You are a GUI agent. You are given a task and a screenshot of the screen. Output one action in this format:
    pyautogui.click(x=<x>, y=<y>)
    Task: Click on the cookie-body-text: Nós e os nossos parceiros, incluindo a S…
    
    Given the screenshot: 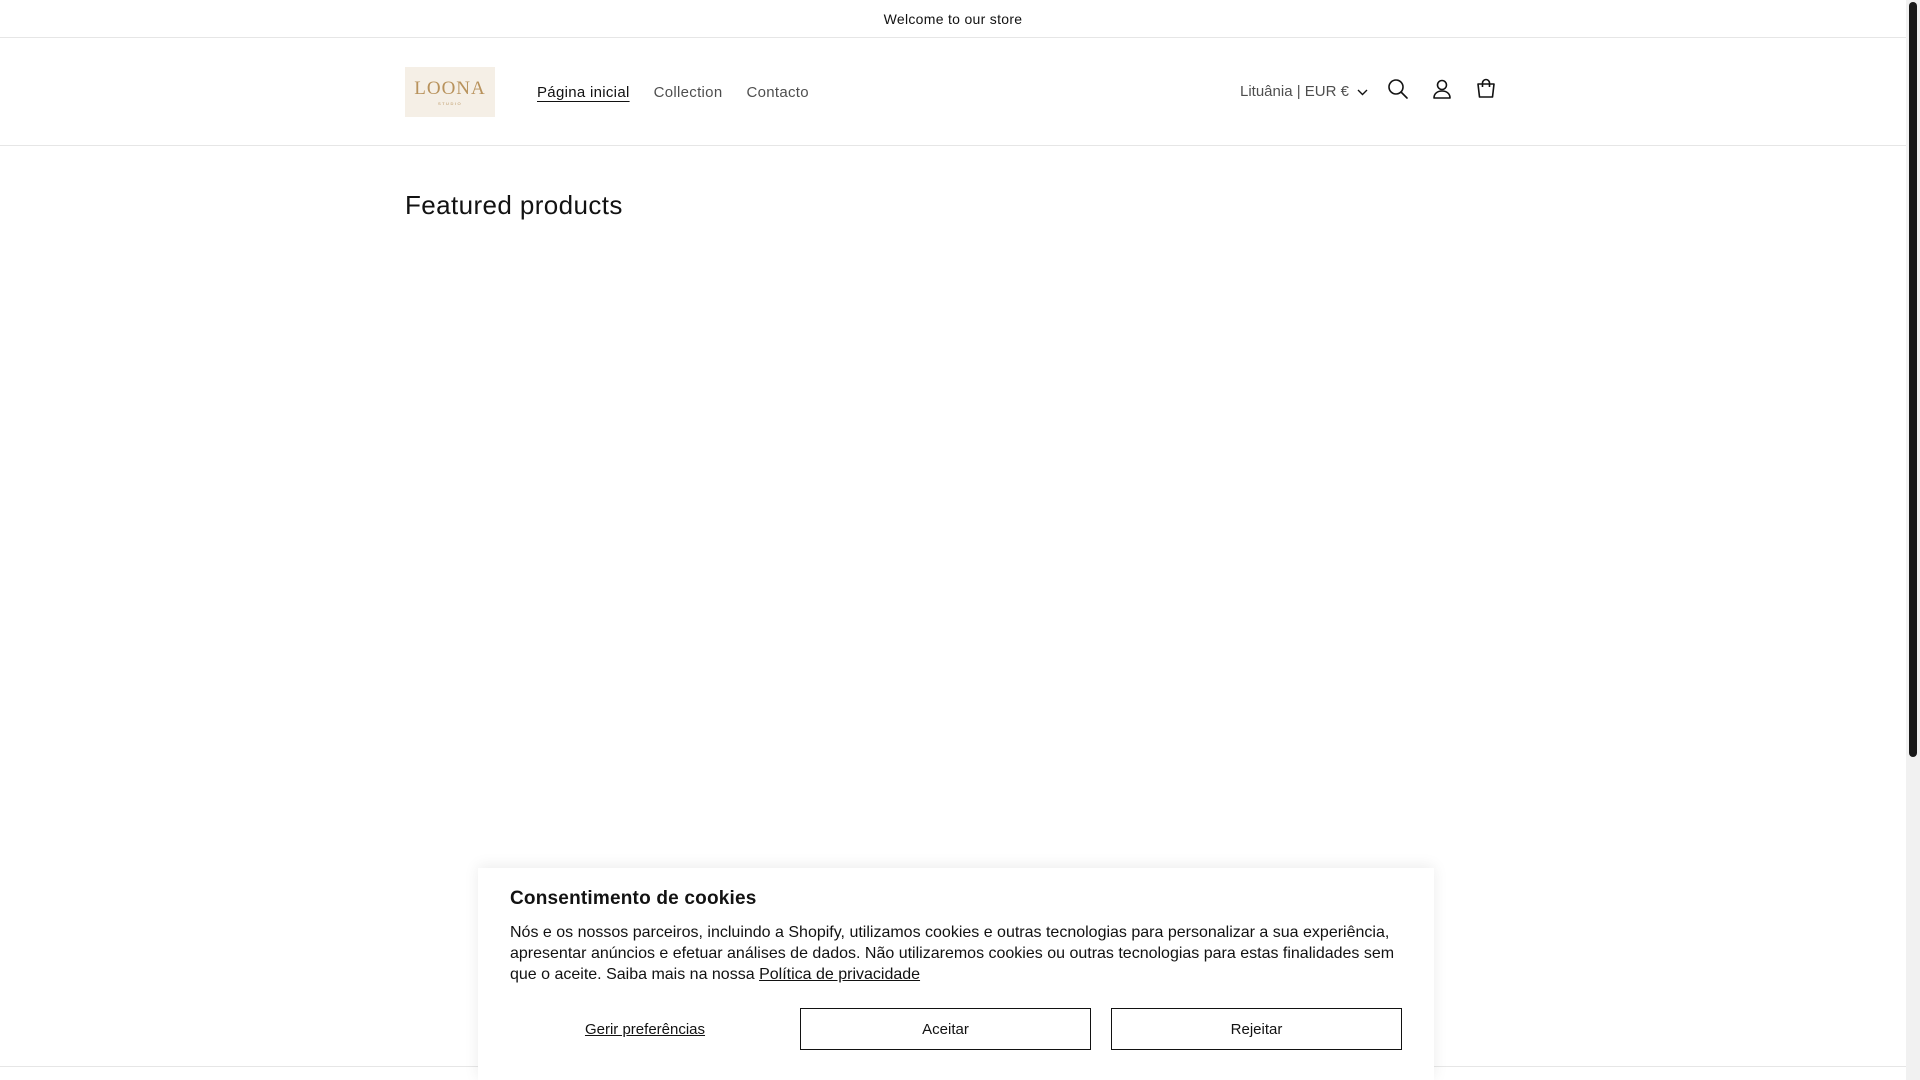 What is the action you would take?
    pyautogui.click(x=952, y=953)
    